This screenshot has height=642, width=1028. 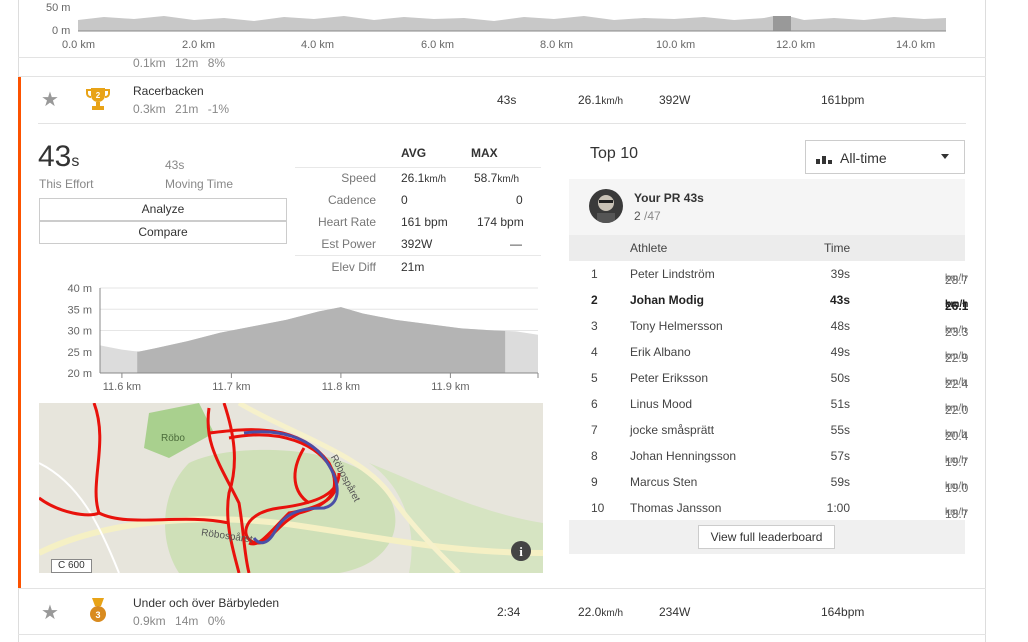 What do you see at coordinates (179, 621) in the screenshot?
I see `next-segment-stats: 0.9km 14m 0%` at bounding box center [179, 621].